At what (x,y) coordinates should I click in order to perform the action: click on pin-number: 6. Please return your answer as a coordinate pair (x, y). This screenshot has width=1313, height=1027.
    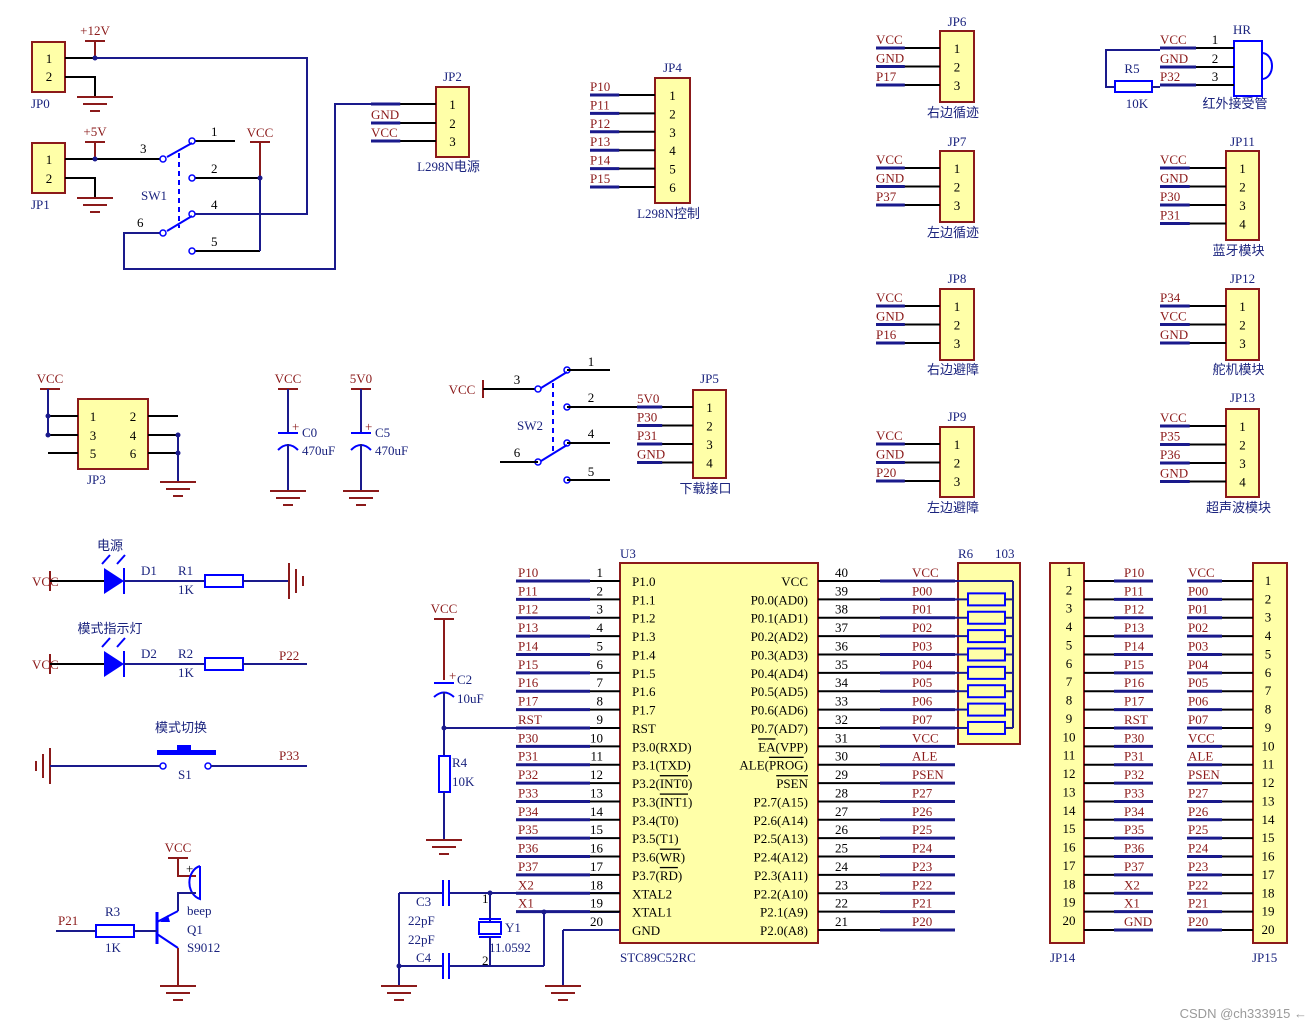
    Looking at the image, I should click on (133, 453).